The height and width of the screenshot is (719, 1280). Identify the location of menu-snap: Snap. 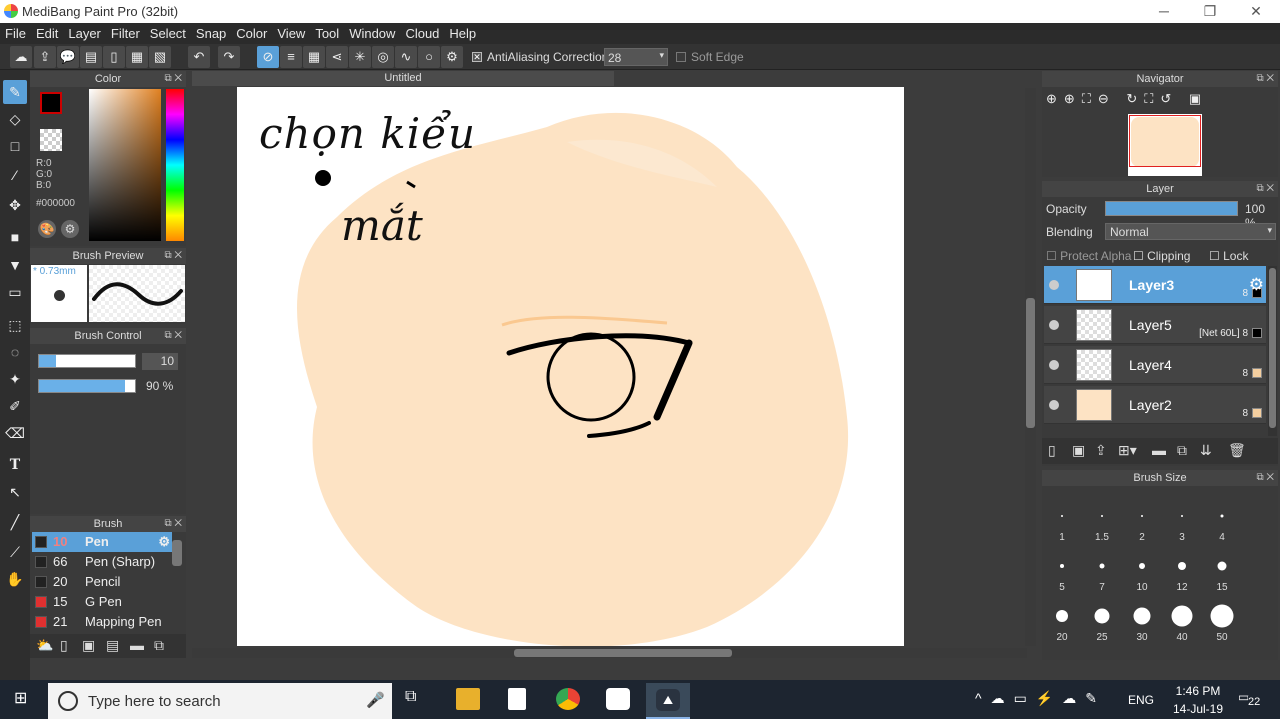
(211, 32).